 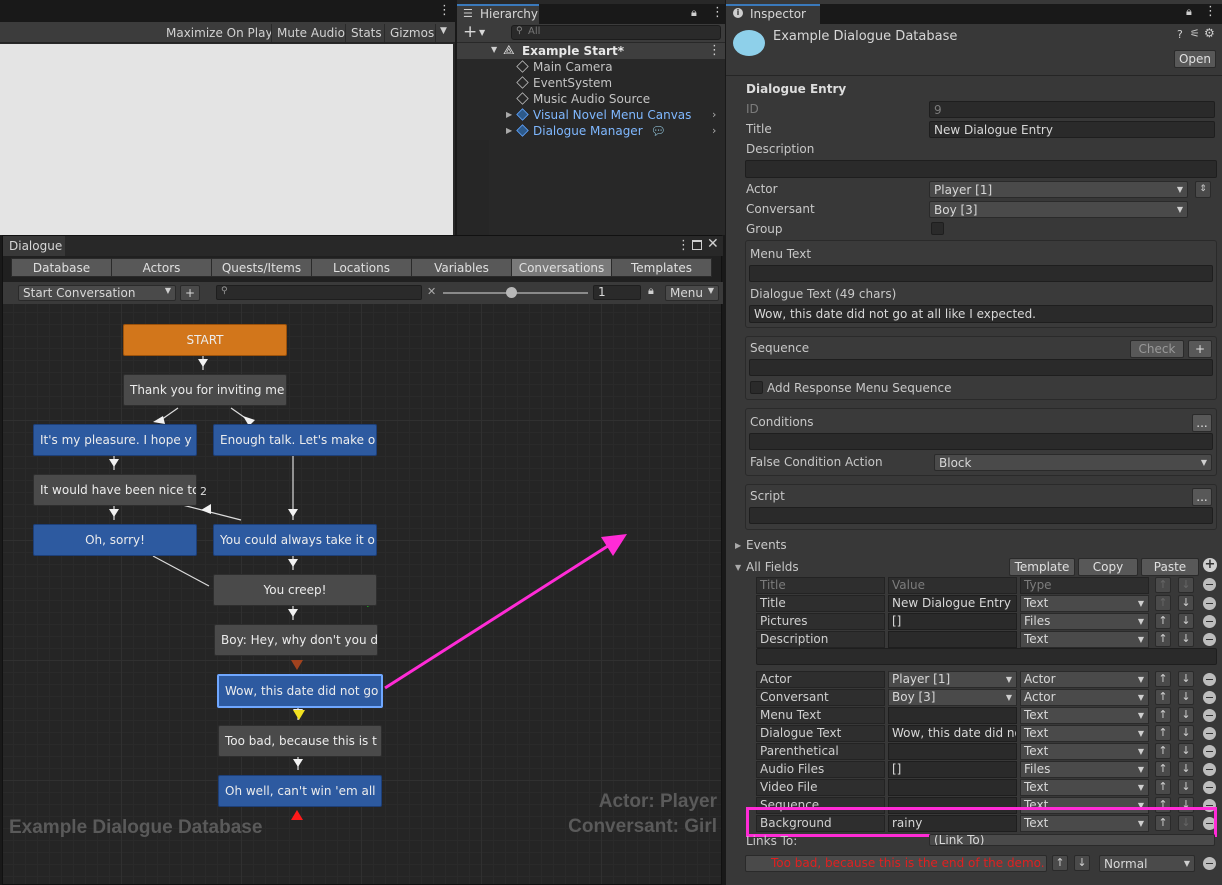 What do you see at coordinates (616, 32) in the screenshot?
I see `hierarchy-search-input: ⚲ All` at bounding box center [616, 32].